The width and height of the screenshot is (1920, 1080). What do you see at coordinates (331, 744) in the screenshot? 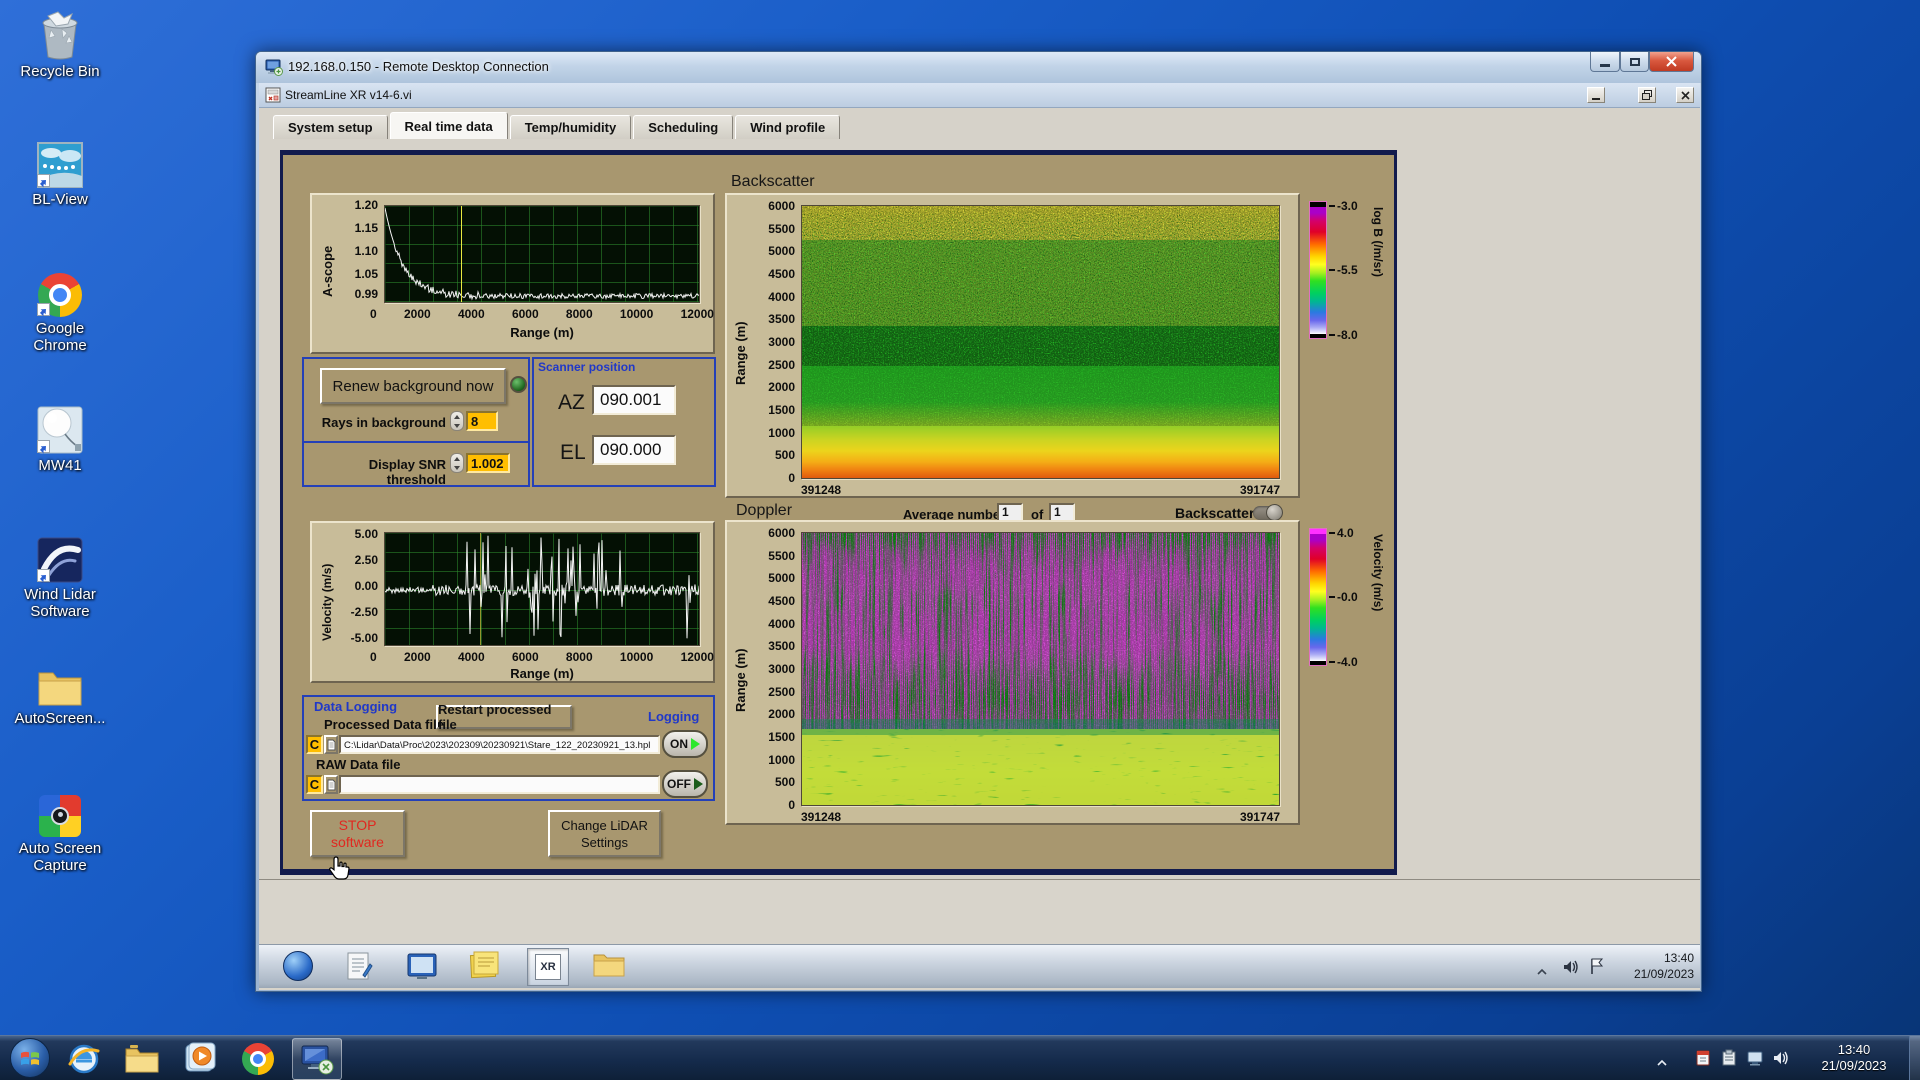
I see `processed-browse-button` at bounding box center [331, 744].